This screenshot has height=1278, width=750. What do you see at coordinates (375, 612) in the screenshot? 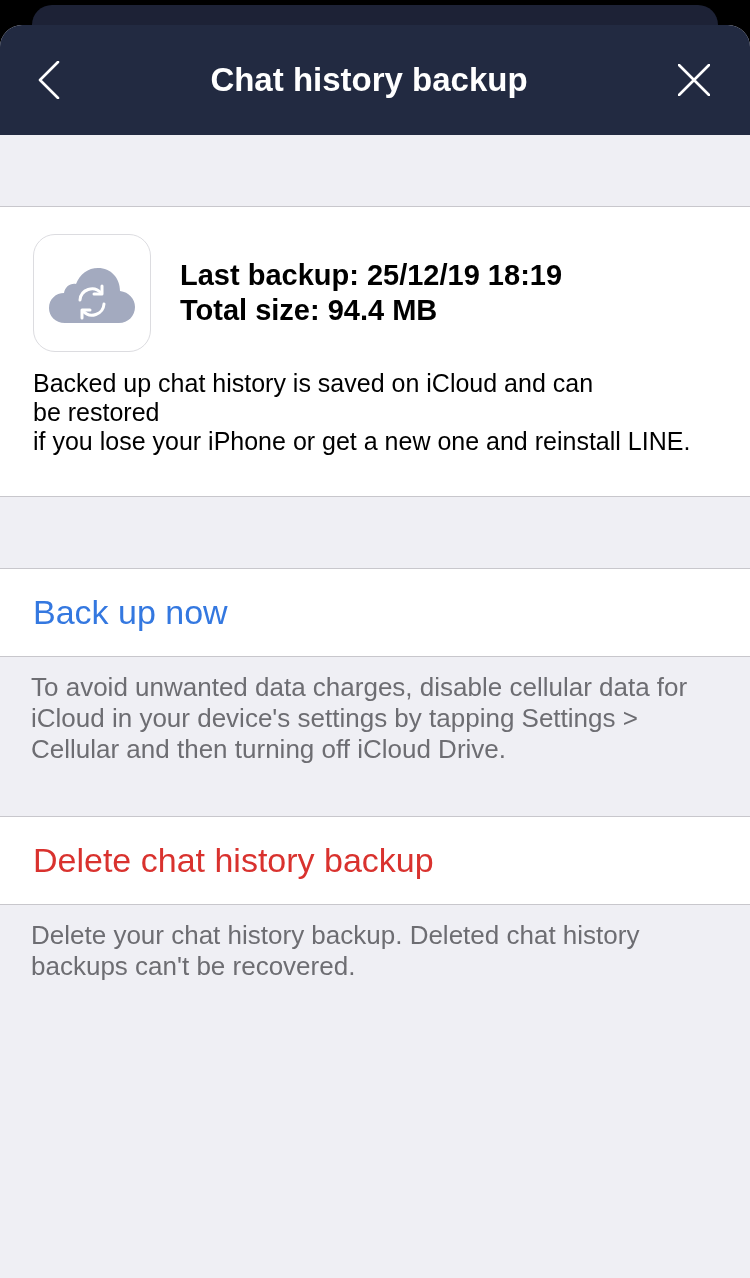
I see `action-row: Back up now` at bounding box center [375, 612].